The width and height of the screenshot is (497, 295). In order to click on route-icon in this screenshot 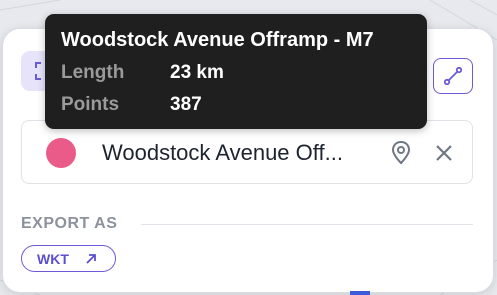, I will do `click(453, 76)`.